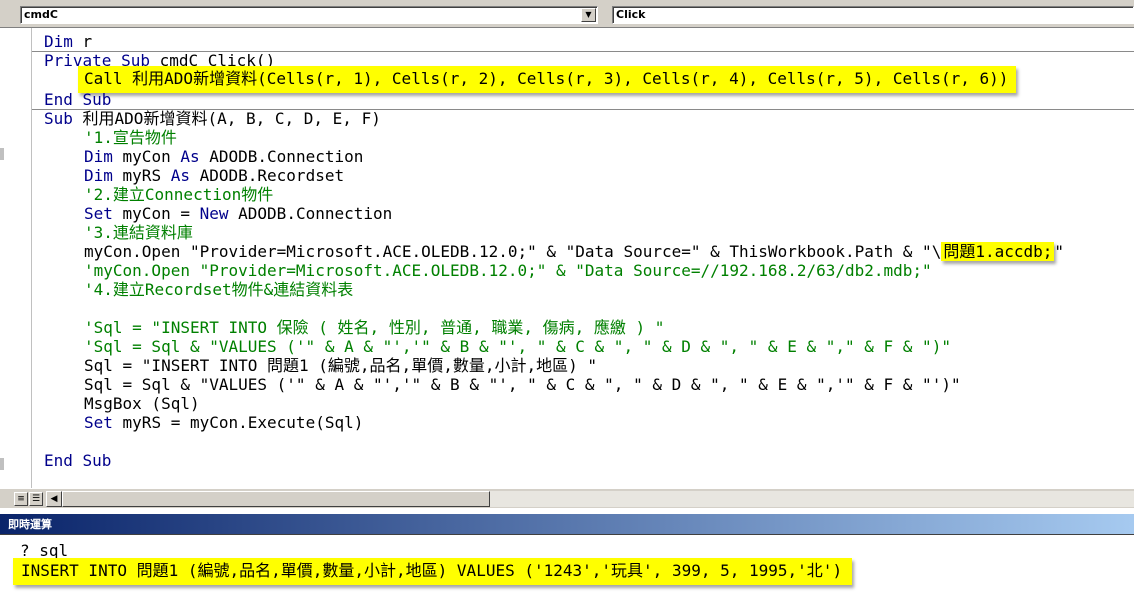 Image resolution: width=1134 pixels, height=609 pixels. I want to click on procedure-combo: Click, so click(873, 15).